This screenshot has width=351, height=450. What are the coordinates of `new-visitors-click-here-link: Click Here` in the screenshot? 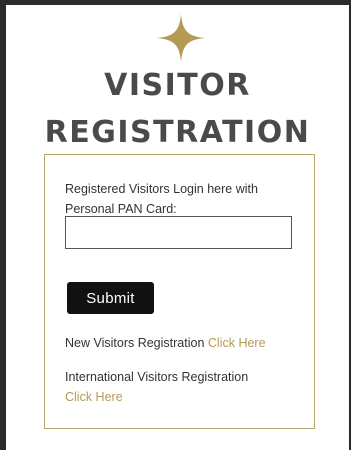 It's located at (237, 343).